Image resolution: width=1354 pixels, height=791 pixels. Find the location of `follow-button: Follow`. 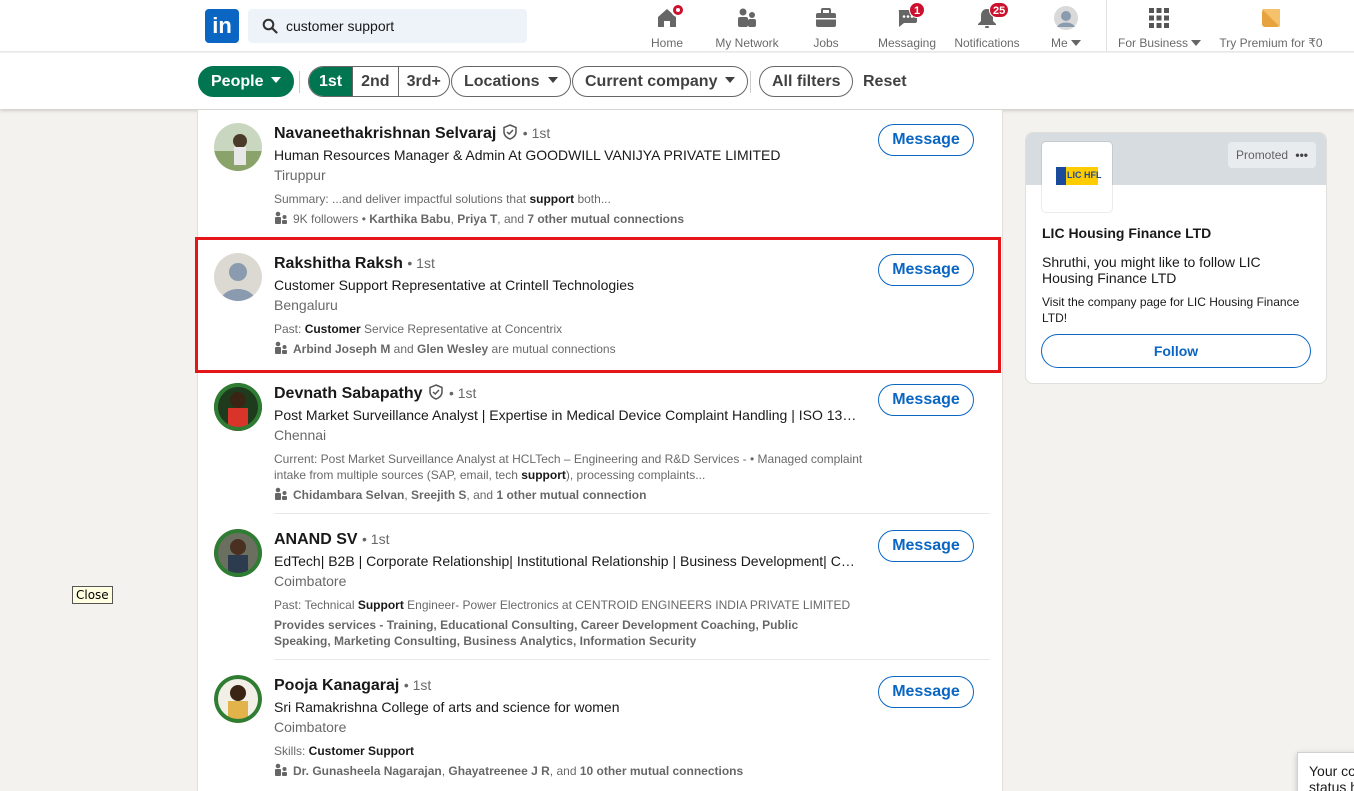

follow-button: Follow is located at coordinates (1176, 351).